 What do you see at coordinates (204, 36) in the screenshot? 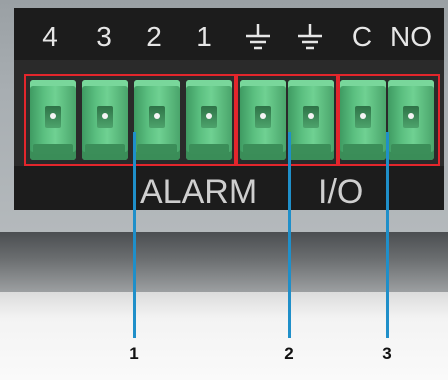
I see `pin-label-1: 1` at bounding box center [204, 36].